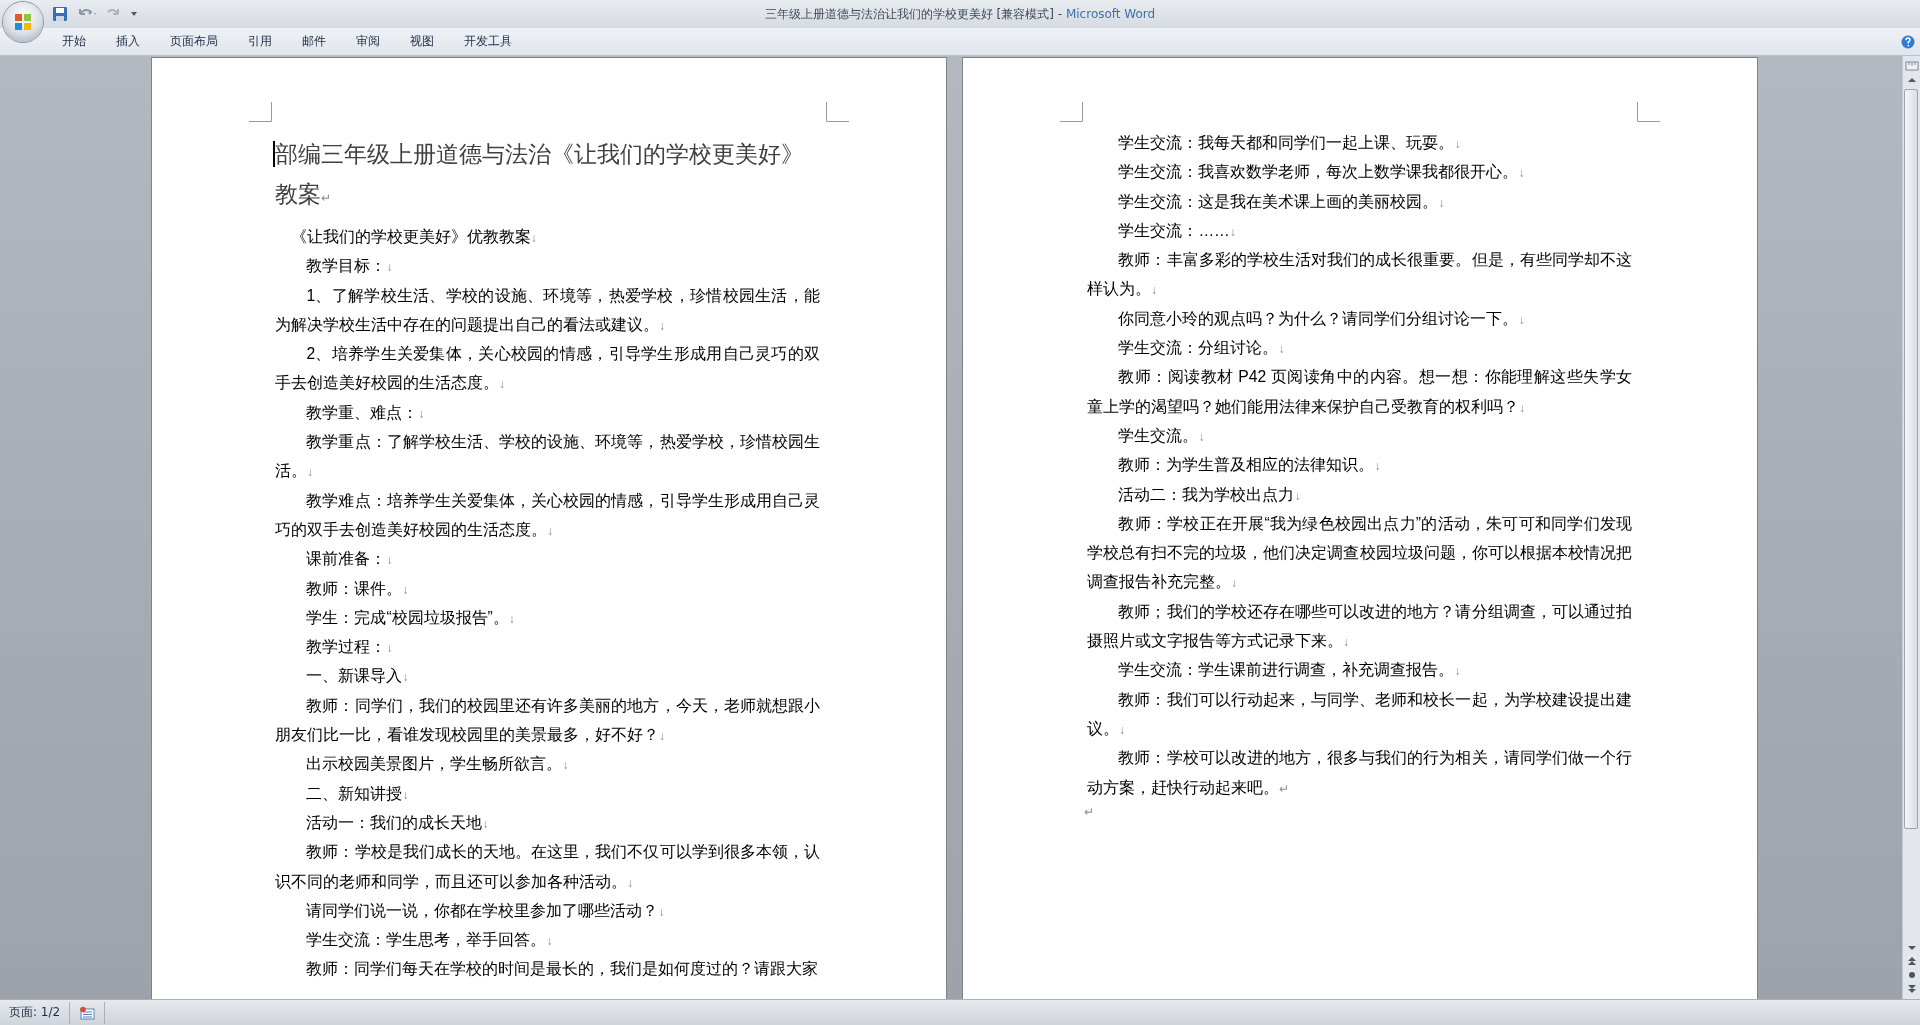 This screenshot has width=1920, height=1025. Describe the element at coordinates (547, 720) in the screenshot. I see `paragraph: 教师：同学们，我们的校园里还有许多美丽的地方，今天，老师就想跟小朋友们比一比，看谁发现校园里的美景最多，好不好？↓` at that location.